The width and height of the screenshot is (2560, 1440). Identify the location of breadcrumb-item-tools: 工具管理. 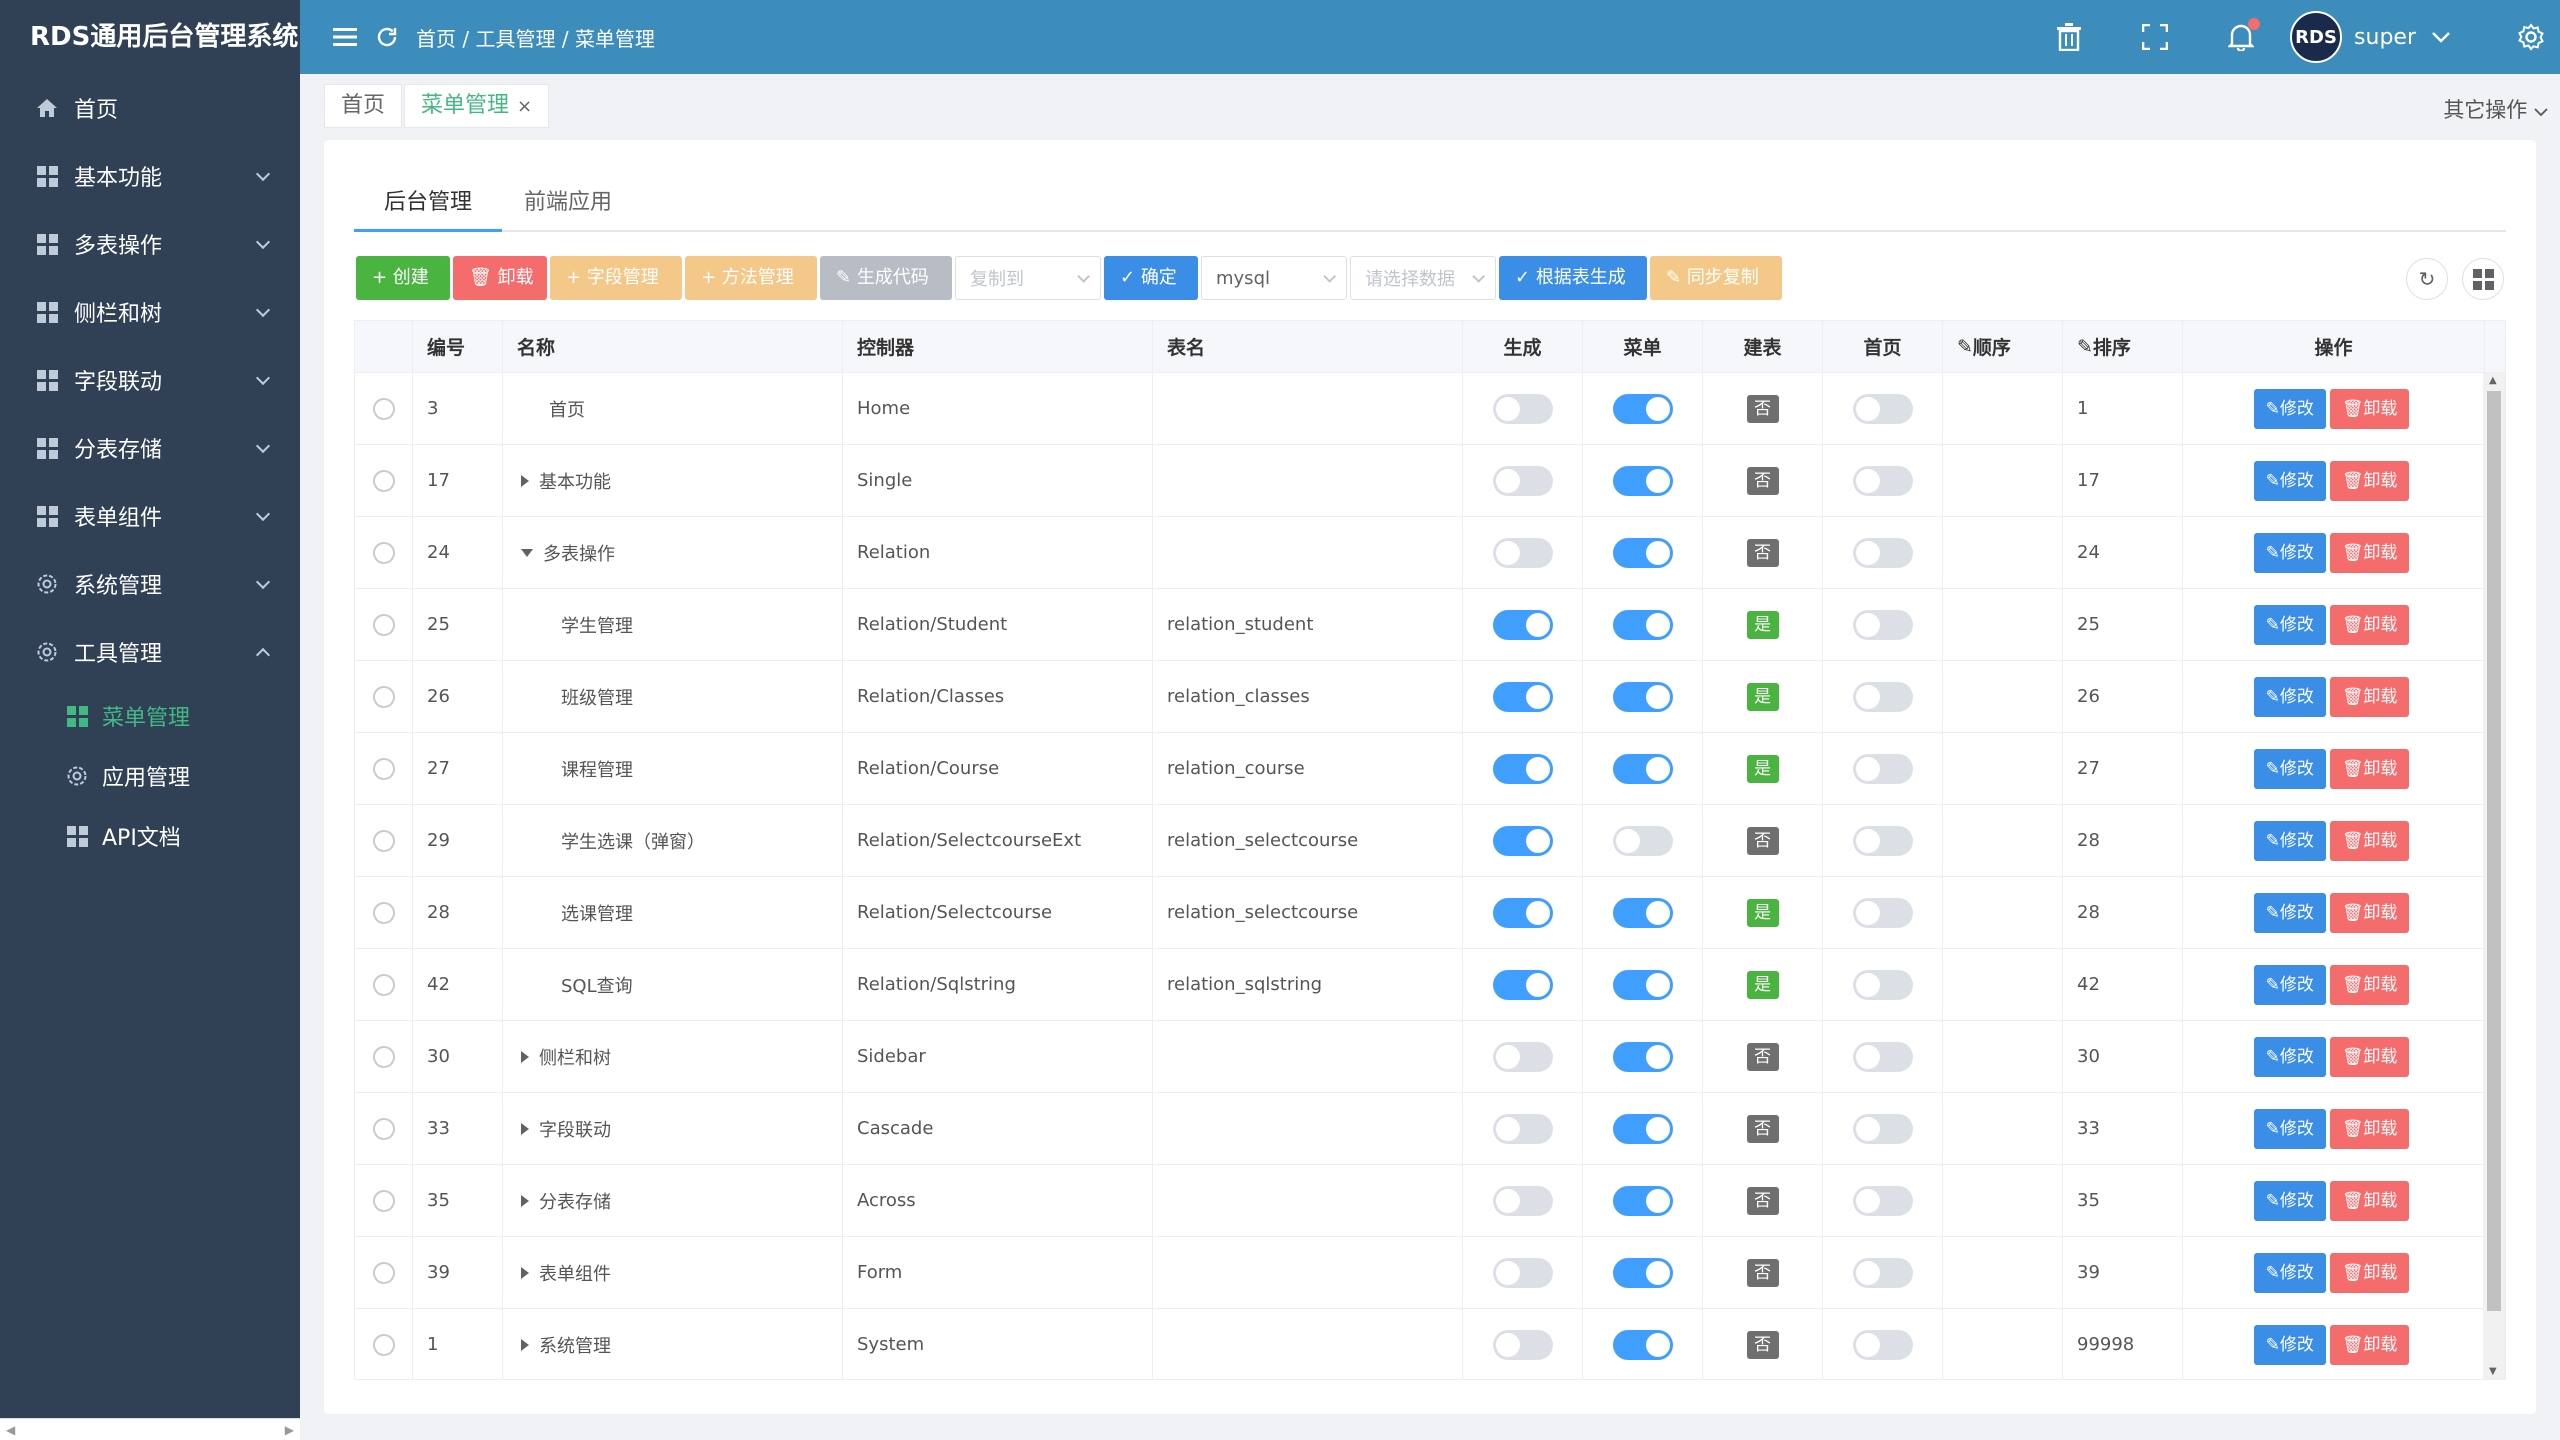
(515, 39).